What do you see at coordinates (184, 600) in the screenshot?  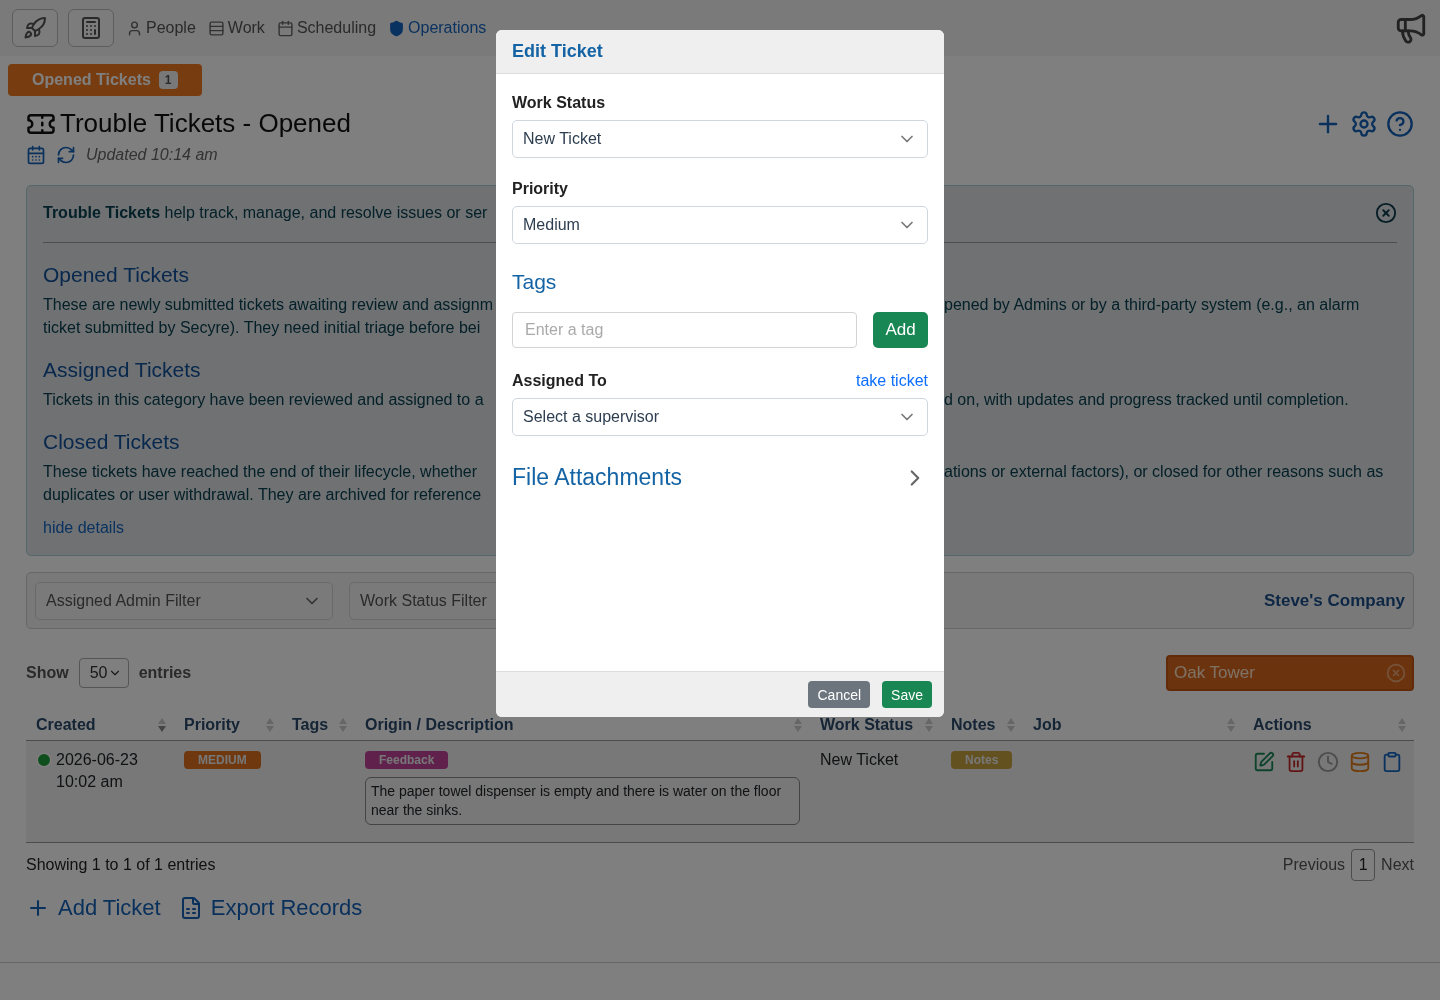 I see `admin-filter-select: Assigned Admin Filter` at bounding box center [184, 600].